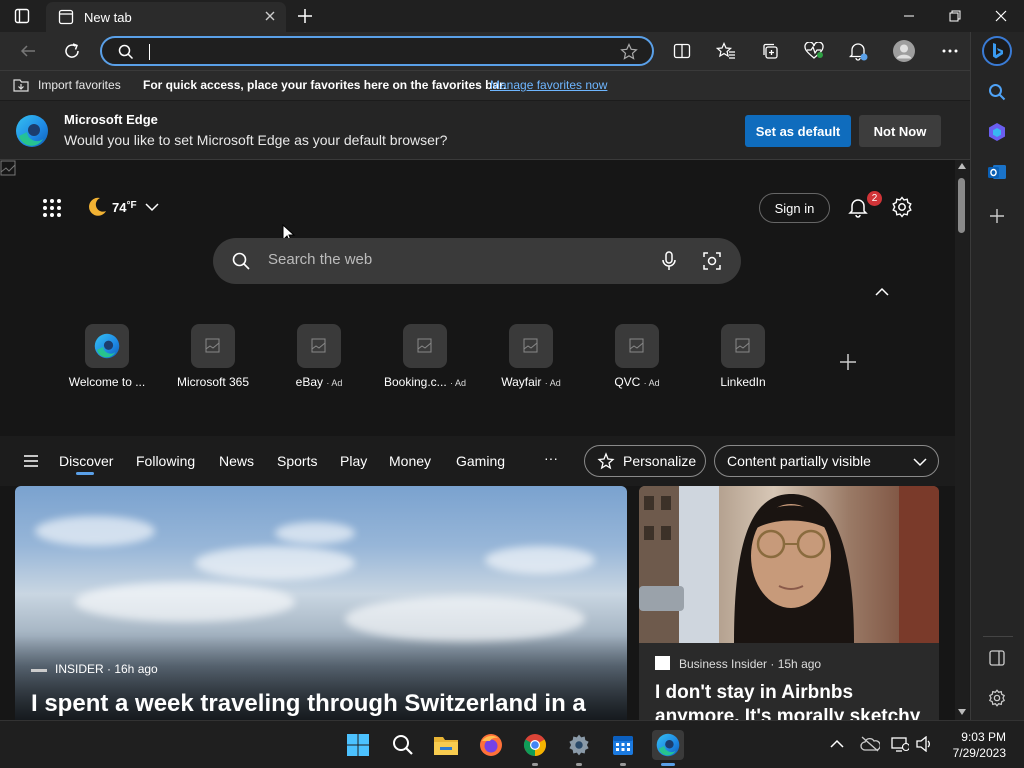 The width and height of the screenshot is (1024, 768). Describe the element at coordinates (668, 745) in the screenshot. I see `edge-taskbar-icon` at that location.